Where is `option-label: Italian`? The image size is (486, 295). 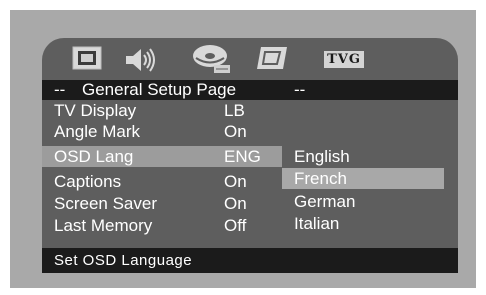
option-label: Italian is located at coordinates (317, 223).